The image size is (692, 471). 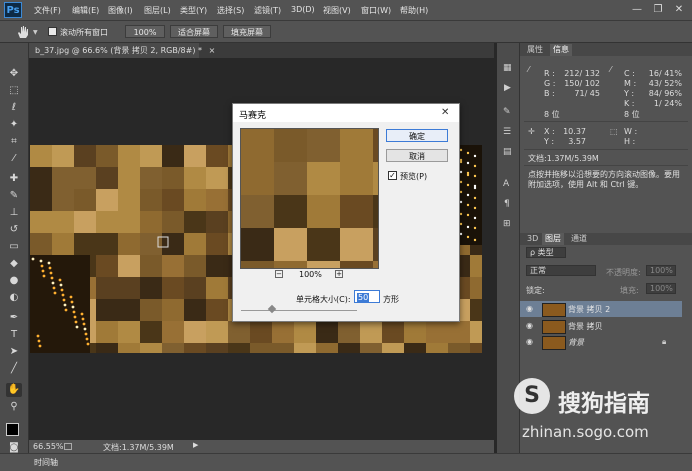 I want to click on cancel-button: 取消, so click(x=417, y=155).